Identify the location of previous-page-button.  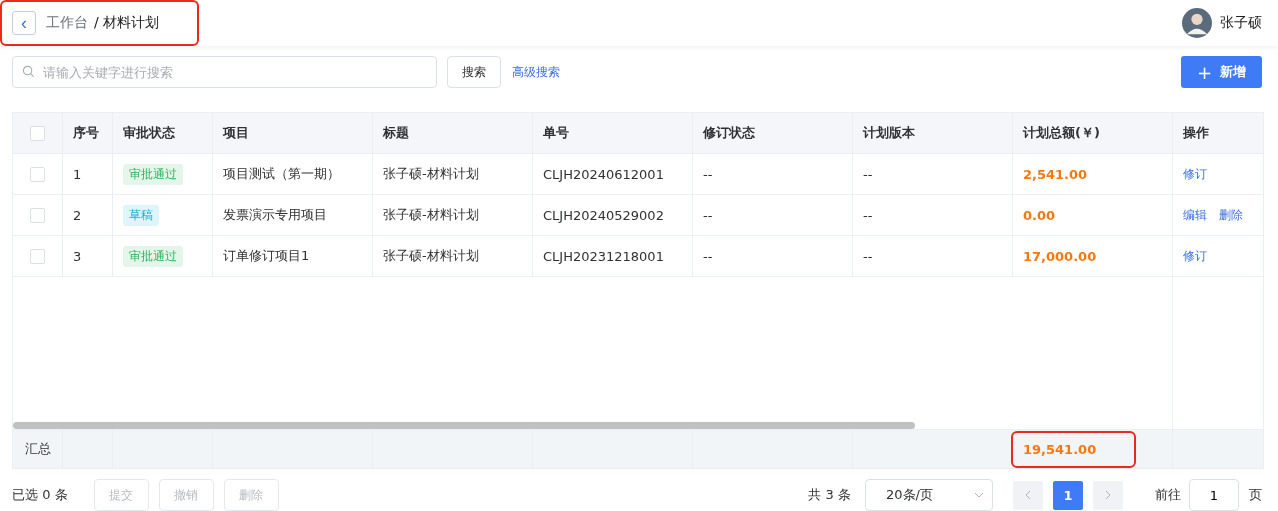
(1028, 495).